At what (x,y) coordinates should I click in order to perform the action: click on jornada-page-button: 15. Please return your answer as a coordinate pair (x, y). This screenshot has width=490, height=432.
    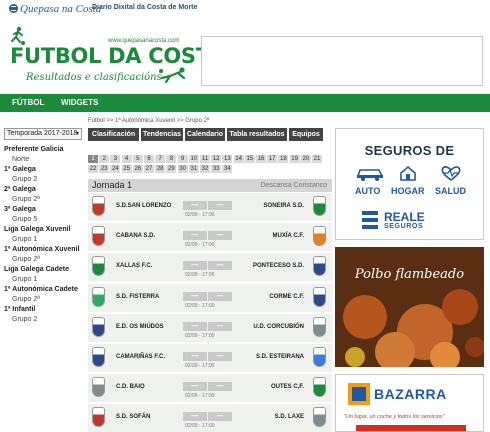
    Looking at the image, I should click on (249, 159).